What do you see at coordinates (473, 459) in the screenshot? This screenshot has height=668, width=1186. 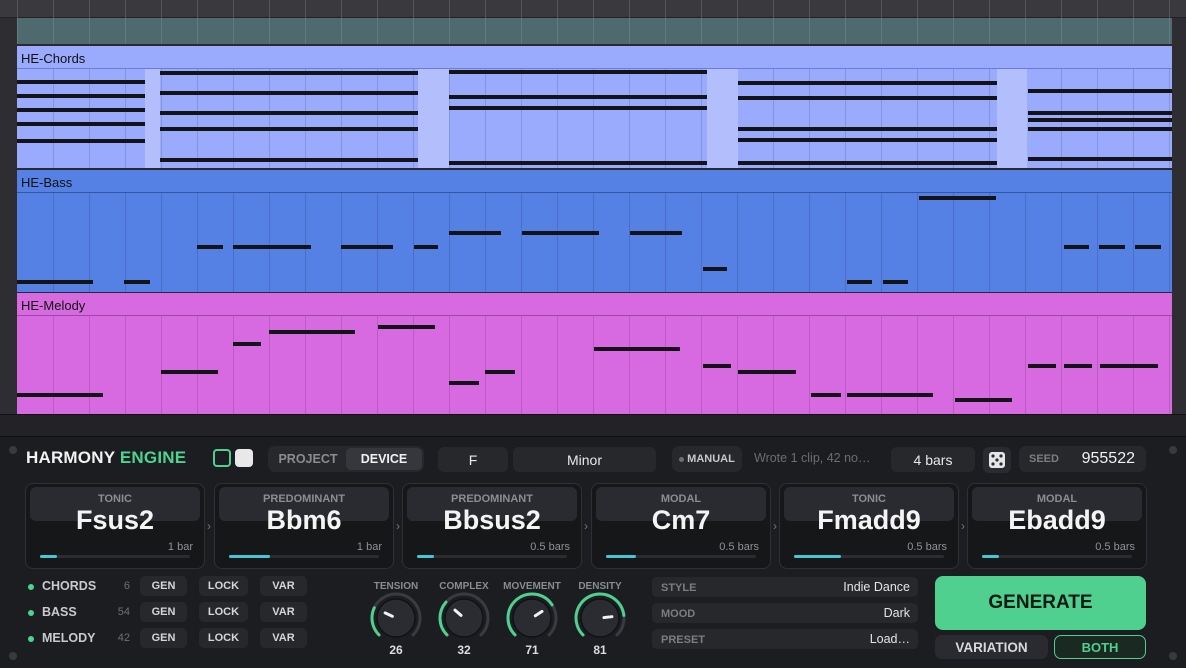 I see `key-select: F` at bounding box center [473, 459].